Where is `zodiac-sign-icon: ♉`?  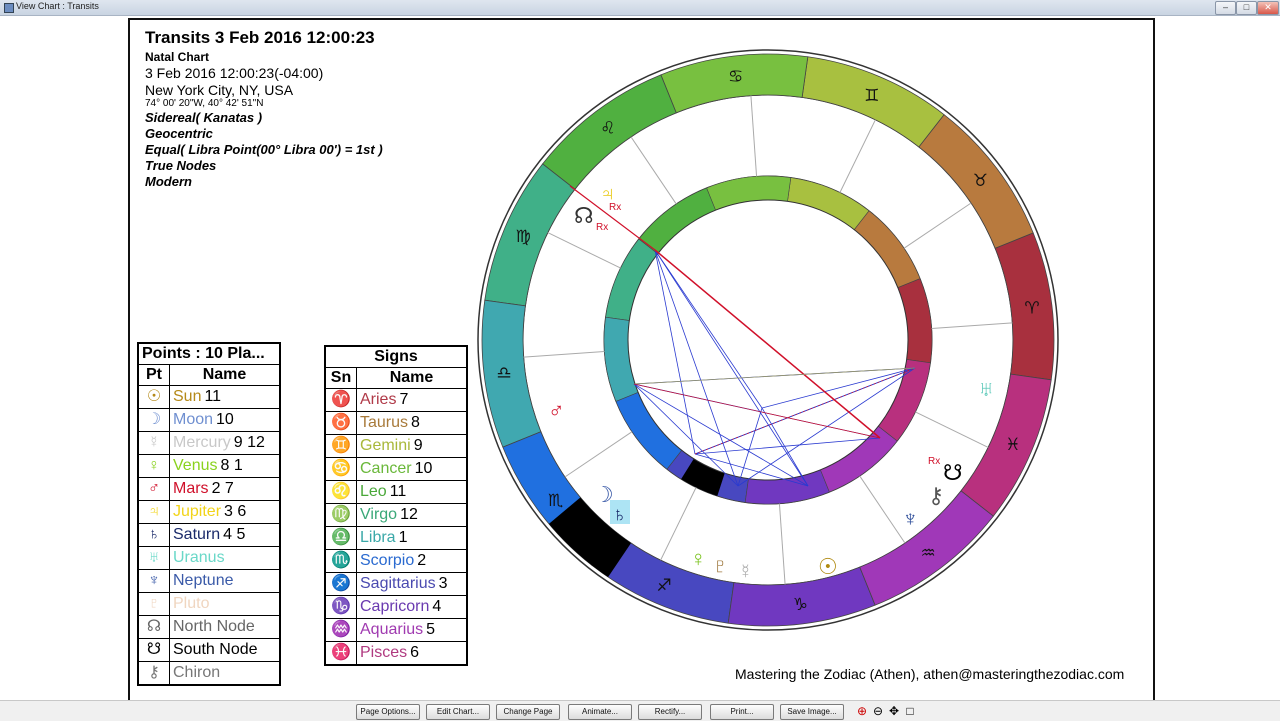 zodiac-sign-icon: ♉ is located at coordinates (980, 181).